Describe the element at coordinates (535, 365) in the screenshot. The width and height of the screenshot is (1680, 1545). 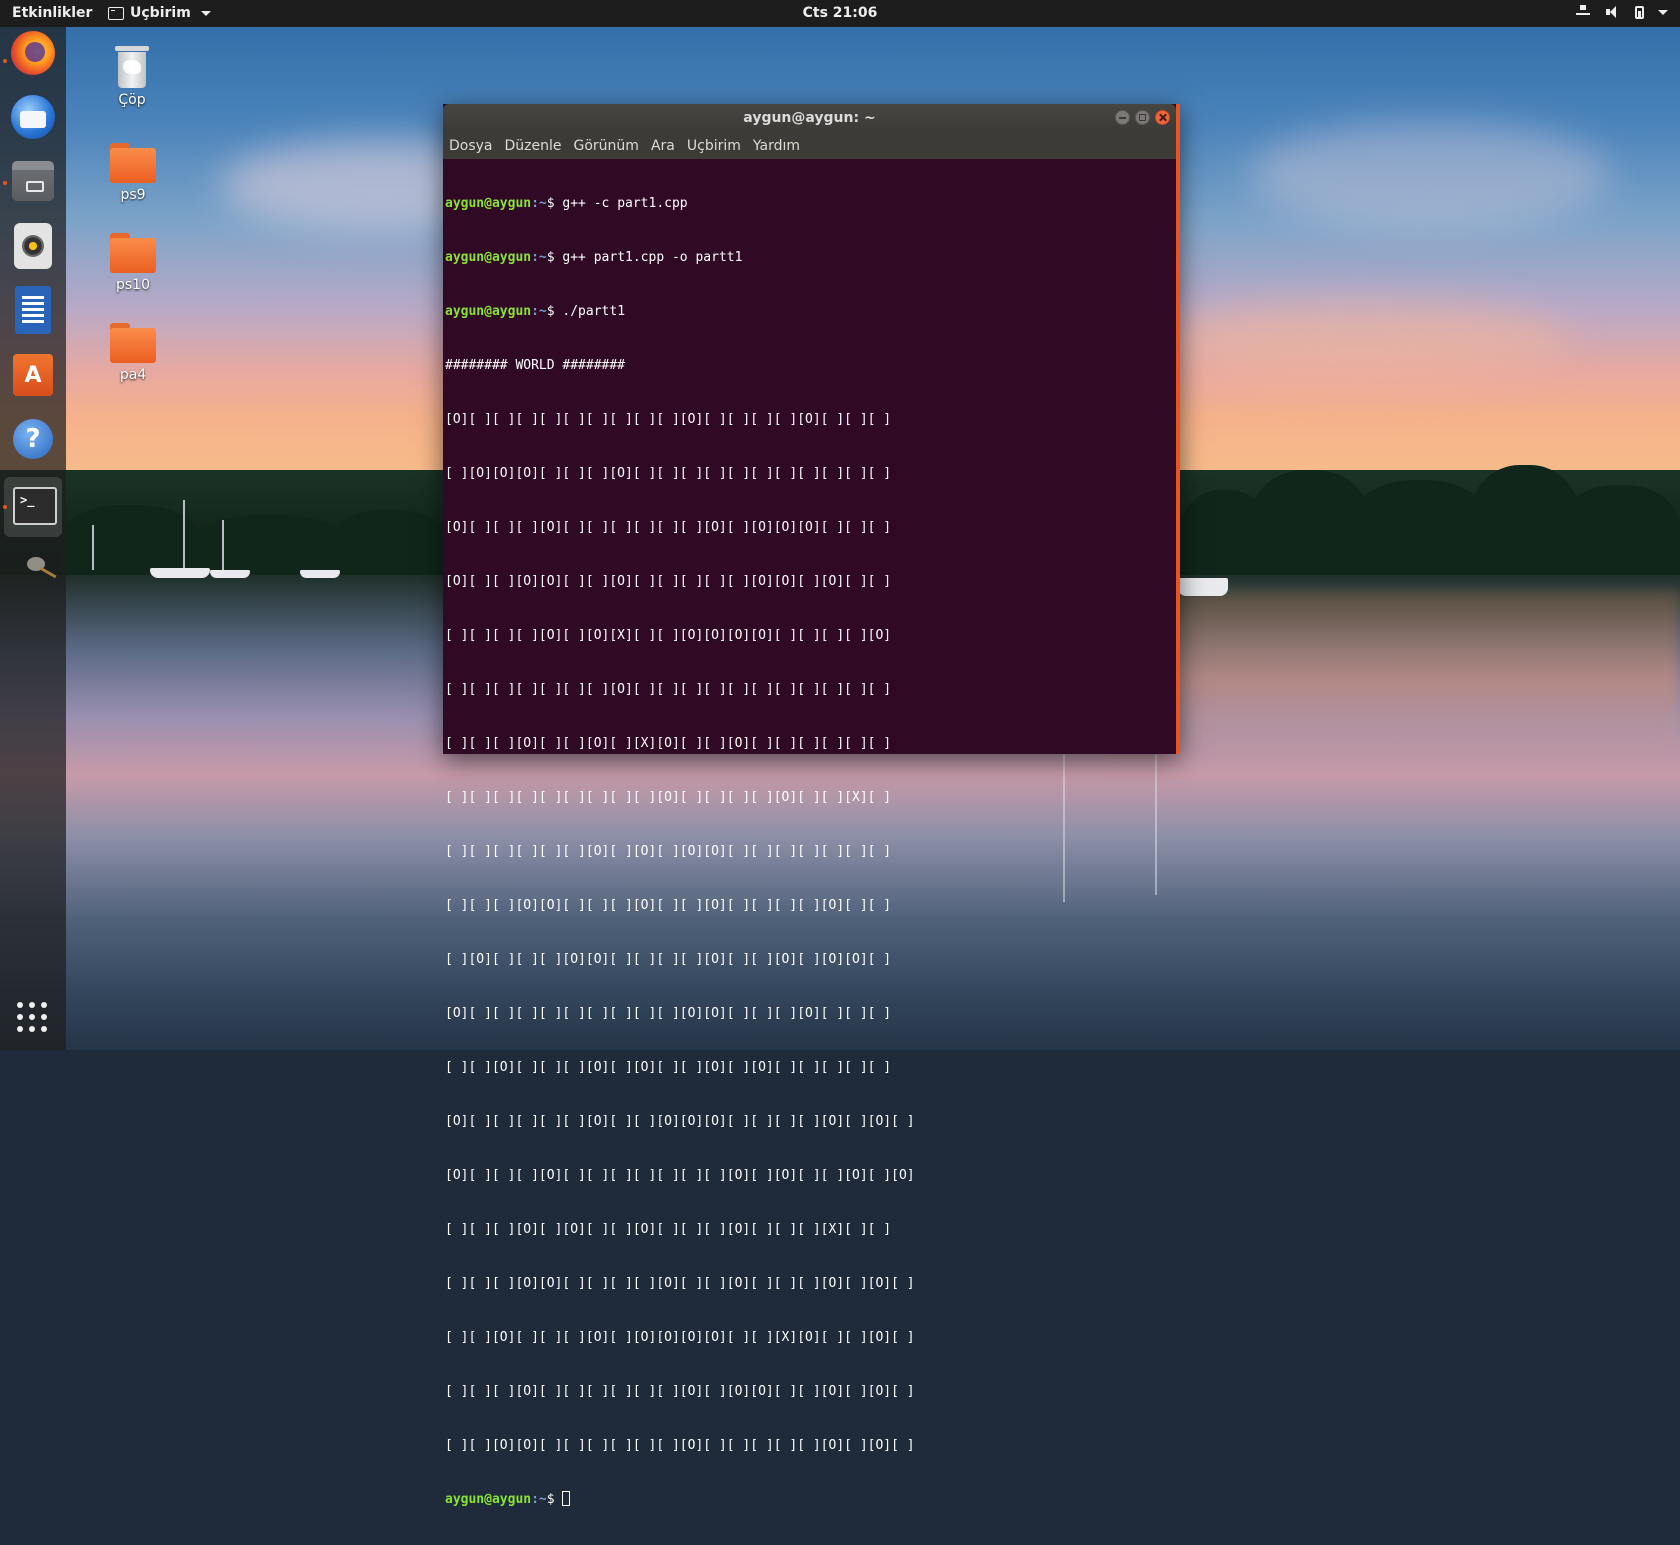
I see `output-line: ######## WORLD ########` at that location.